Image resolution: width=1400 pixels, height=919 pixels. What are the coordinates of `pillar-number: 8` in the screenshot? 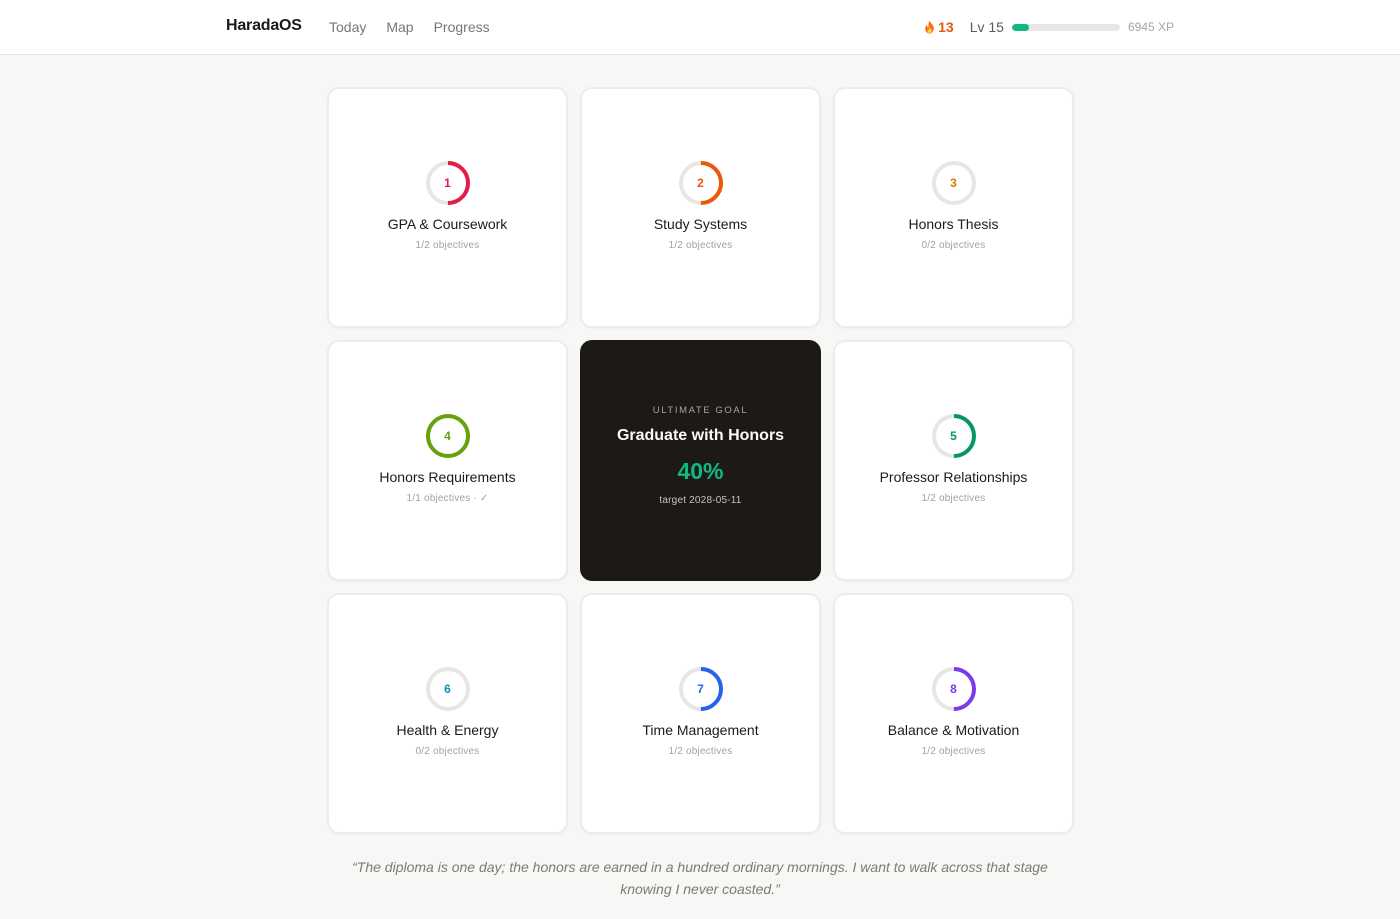 It's located at (953, 689).